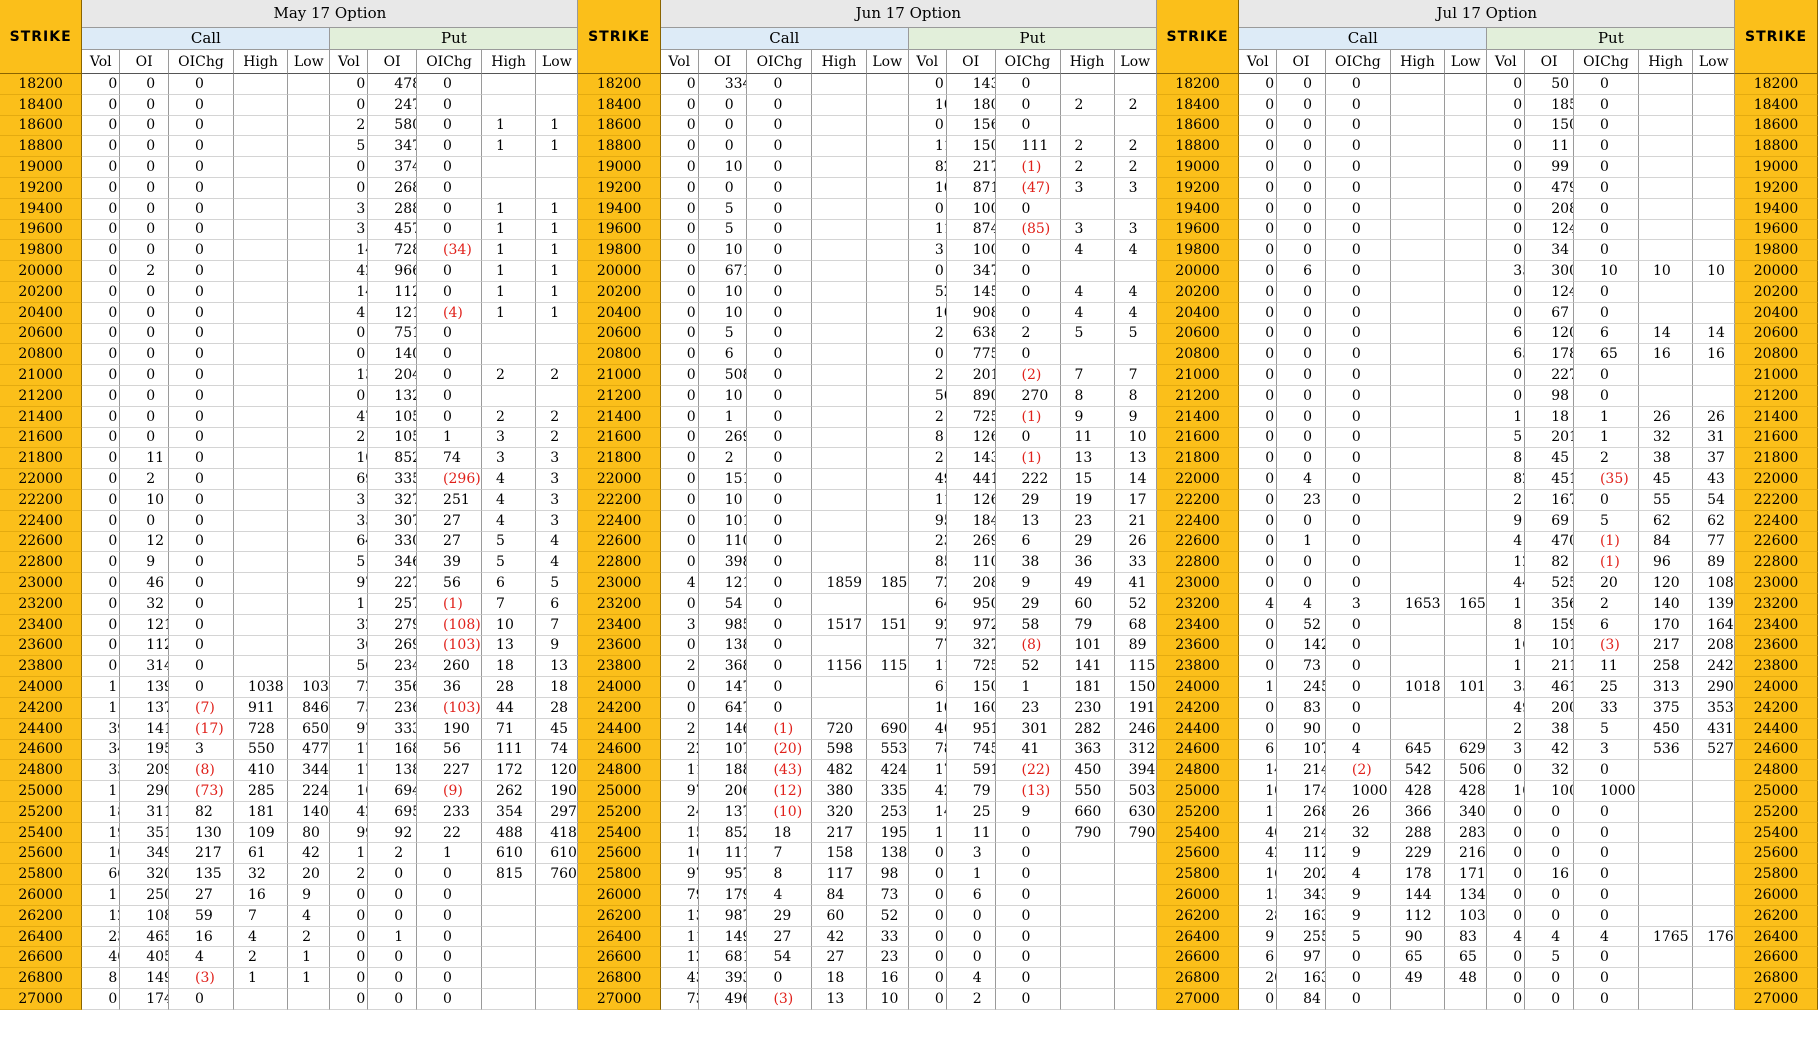 The height and width of the screenshot is (1052, 1818). What do you see at coordinates (1087, 417) in the screenshot?
I see `data-cell: 9` at bounding box center [1087, 417].